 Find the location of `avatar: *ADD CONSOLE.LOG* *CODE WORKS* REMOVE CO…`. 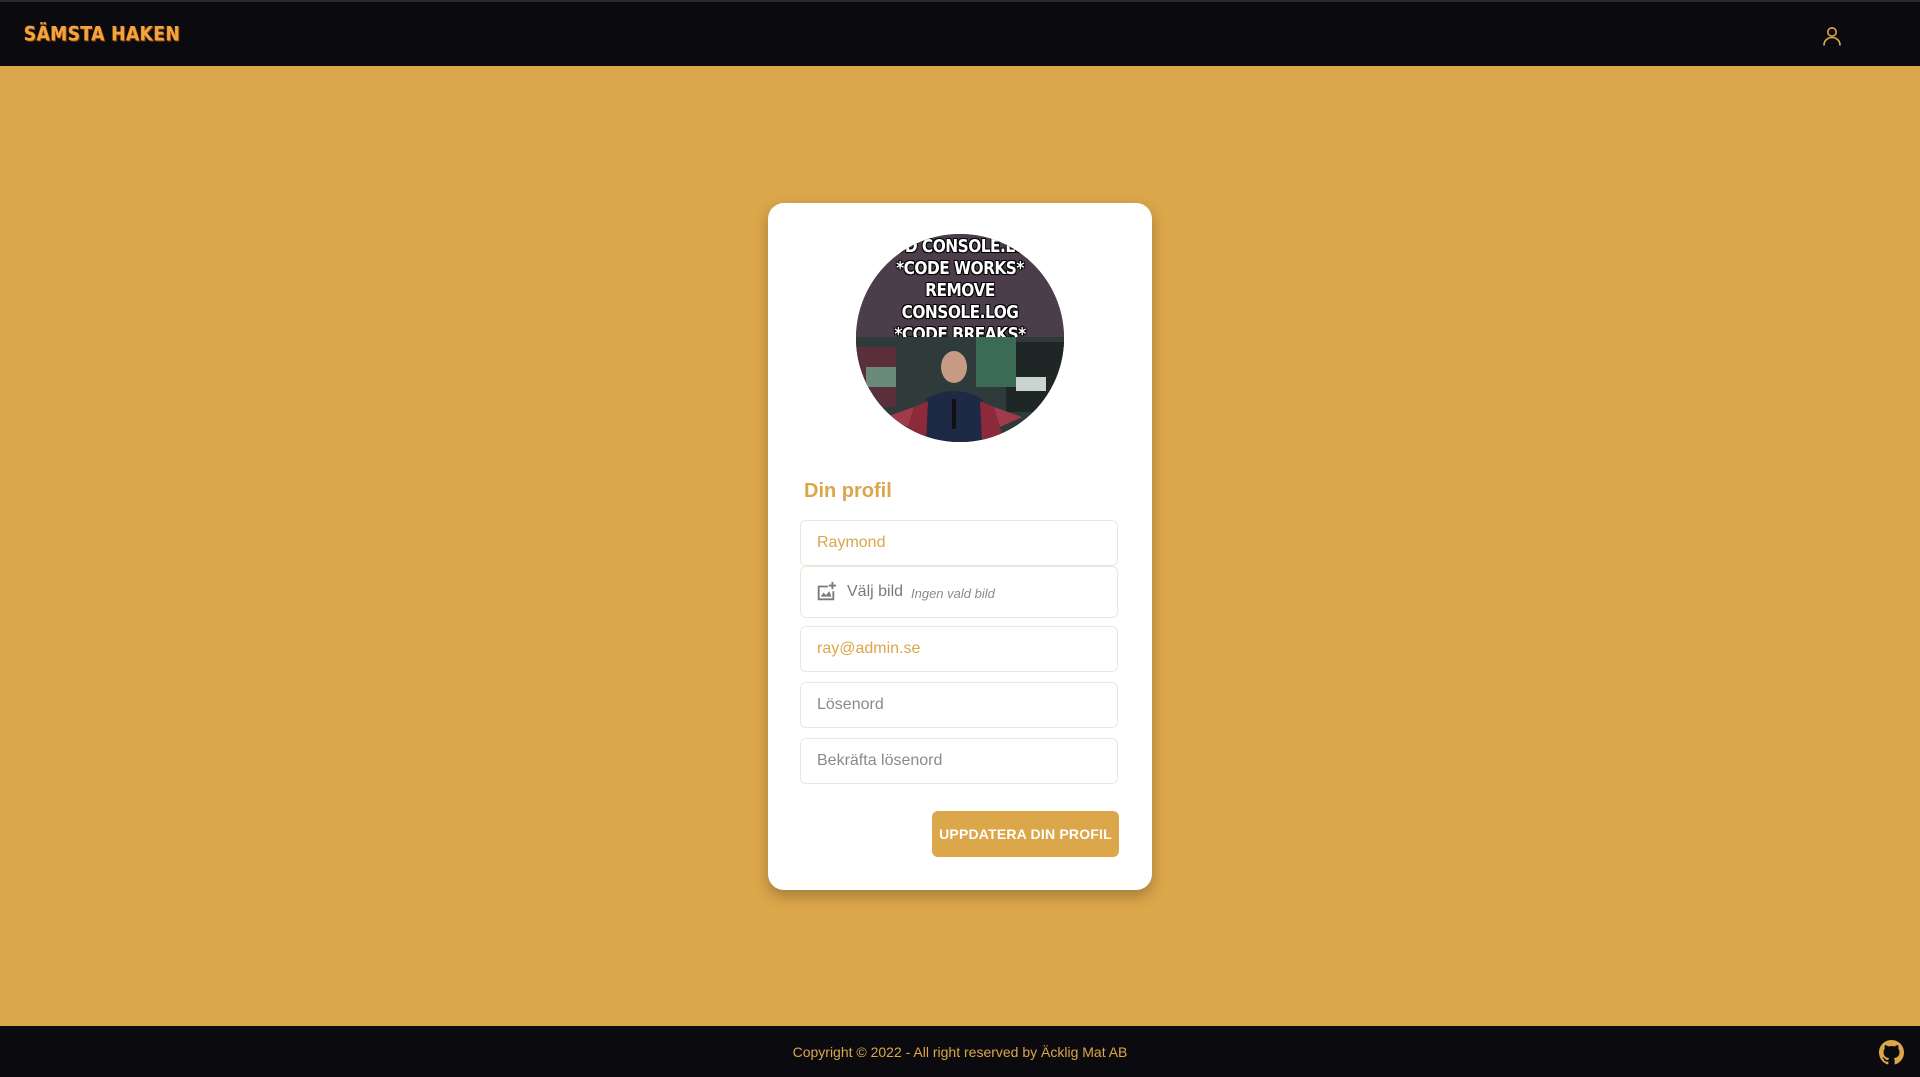

avatar: *ADD CONSOLE.LOG* *CODE WORKS* REMOVE CO… is located at coordinates (960, 338).